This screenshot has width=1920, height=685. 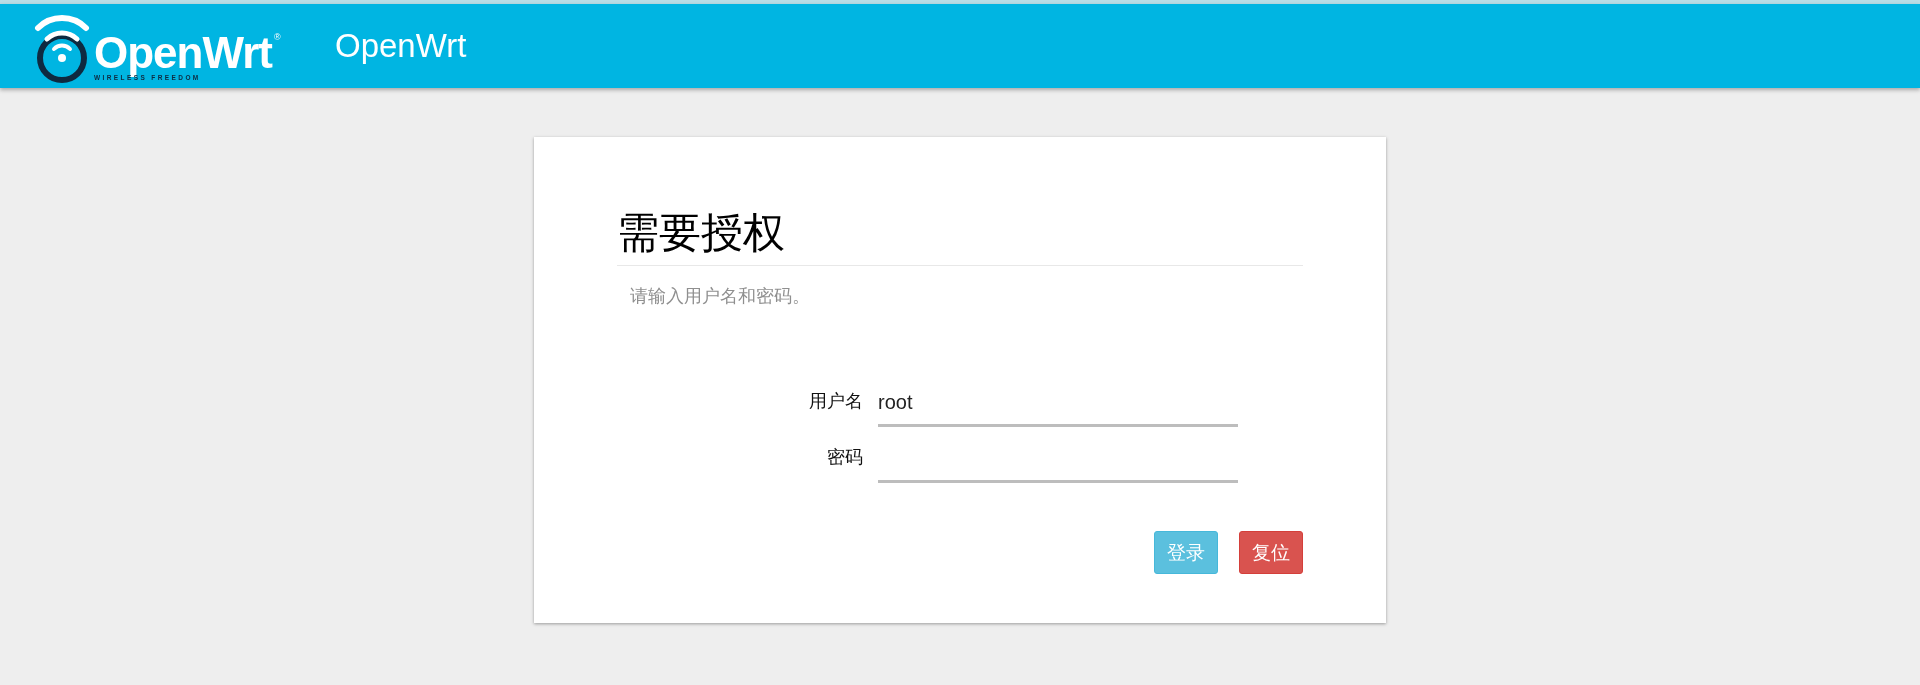 I want to click on field-label: 用户名, so click(x=836, y=401).